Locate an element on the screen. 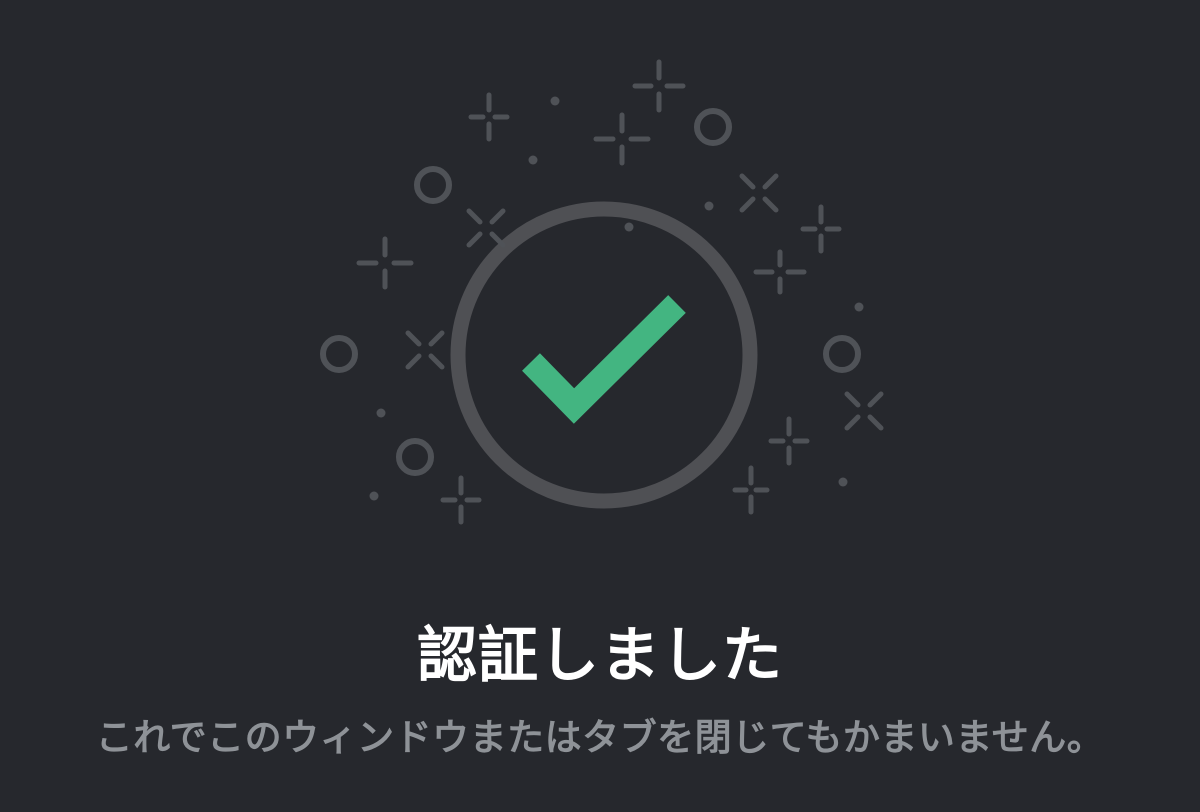 The width and height of the screenshot is (1200, 812). page-title: 認証しました is located at coordinates (600, 656).